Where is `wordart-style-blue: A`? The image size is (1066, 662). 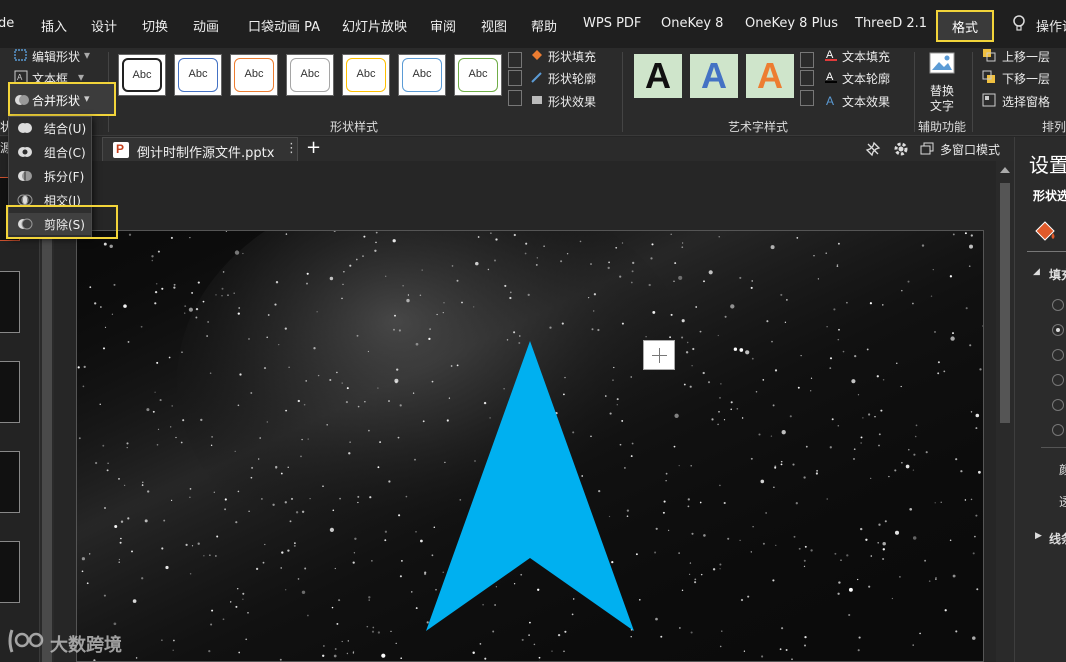
wordart-style-blue: A is located at coordinates (714, 76).